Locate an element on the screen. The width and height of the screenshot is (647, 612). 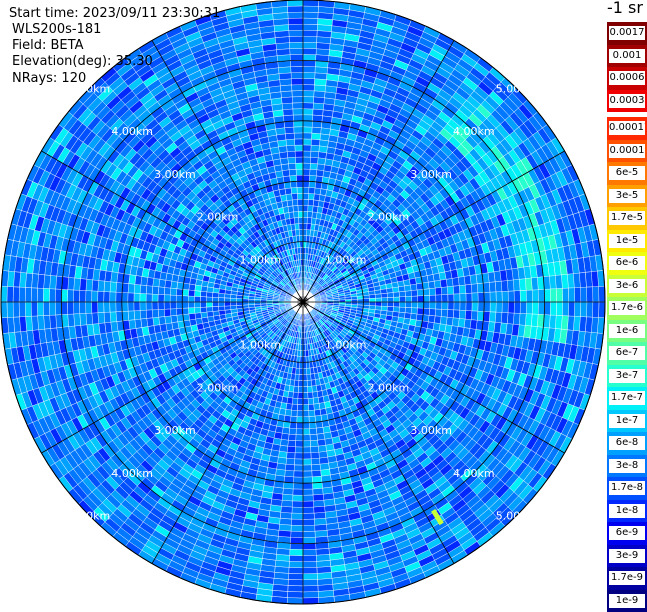
colorbar-tick-label: 3e-9 is located at coordinates (627, 556).